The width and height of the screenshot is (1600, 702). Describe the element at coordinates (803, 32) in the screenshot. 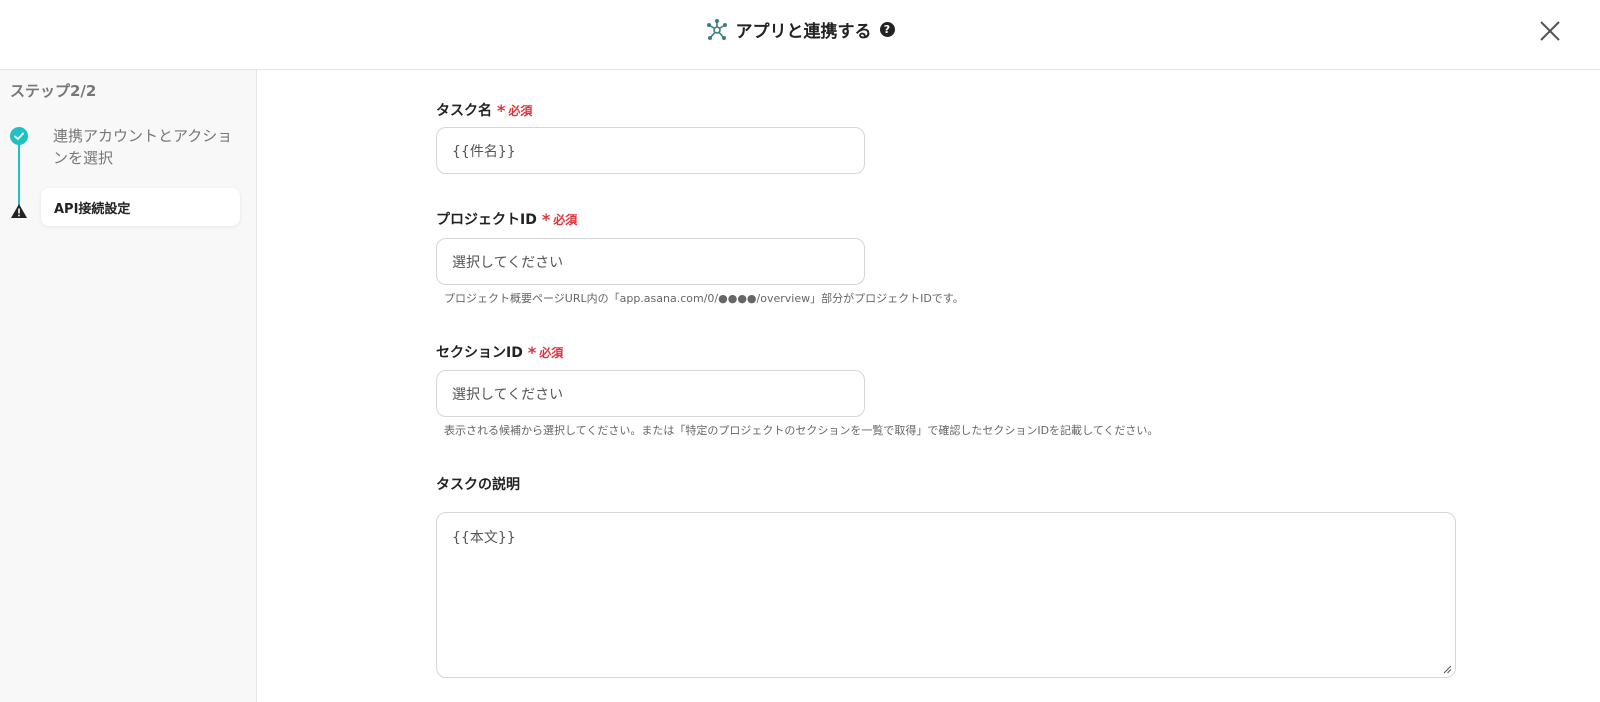

I see `modal-title: アプリと連携する` at that location.